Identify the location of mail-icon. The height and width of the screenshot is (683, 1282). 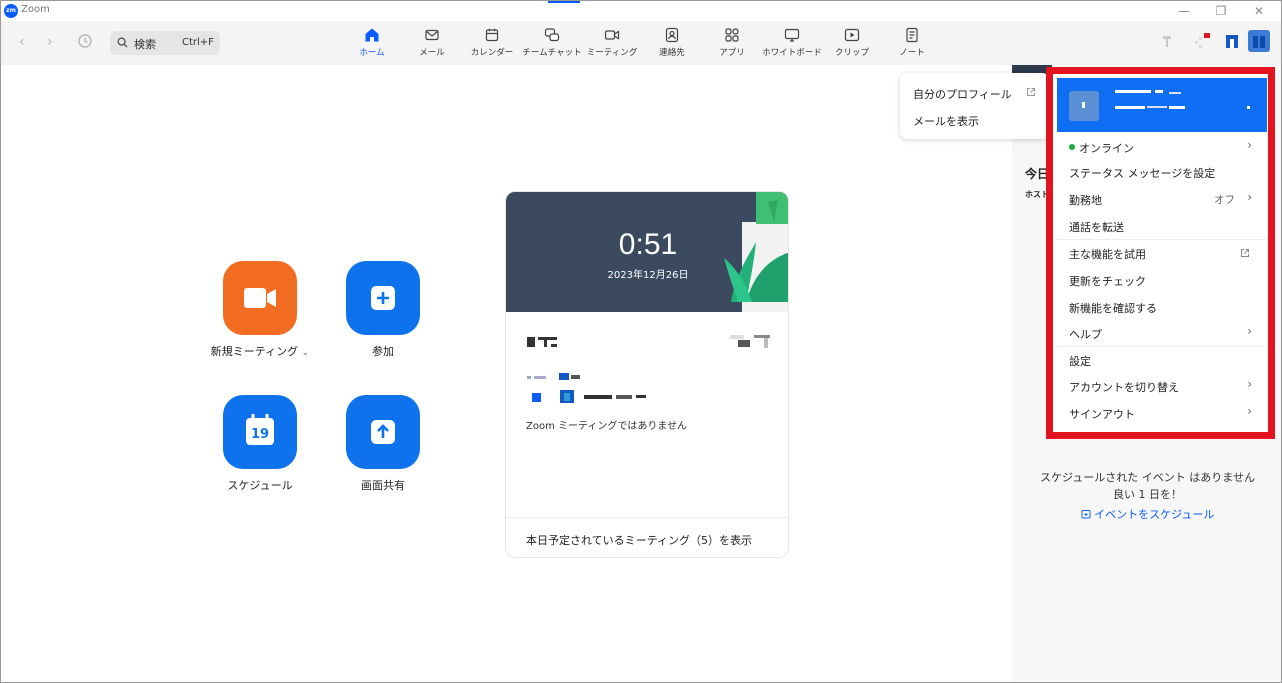
(432, 35).